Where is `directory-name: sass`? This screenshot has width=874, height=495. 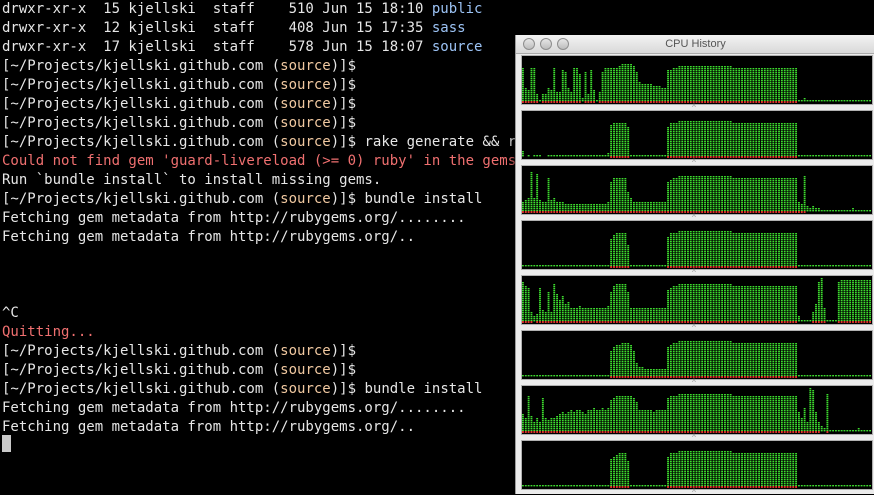 directory-name: sass is located at coordinates (449, 28).